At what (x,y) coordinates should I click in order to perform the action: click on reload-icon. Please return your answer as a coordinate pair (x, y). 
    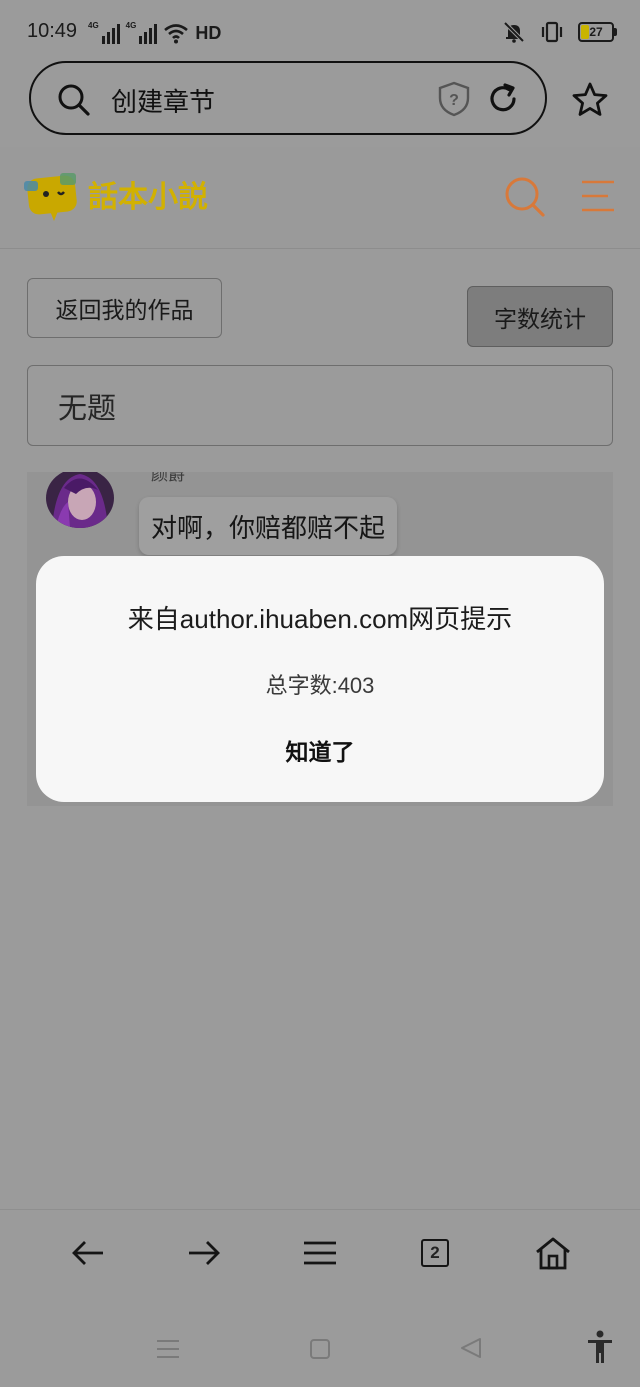
    Looking at the image, I should click on (503, 99).